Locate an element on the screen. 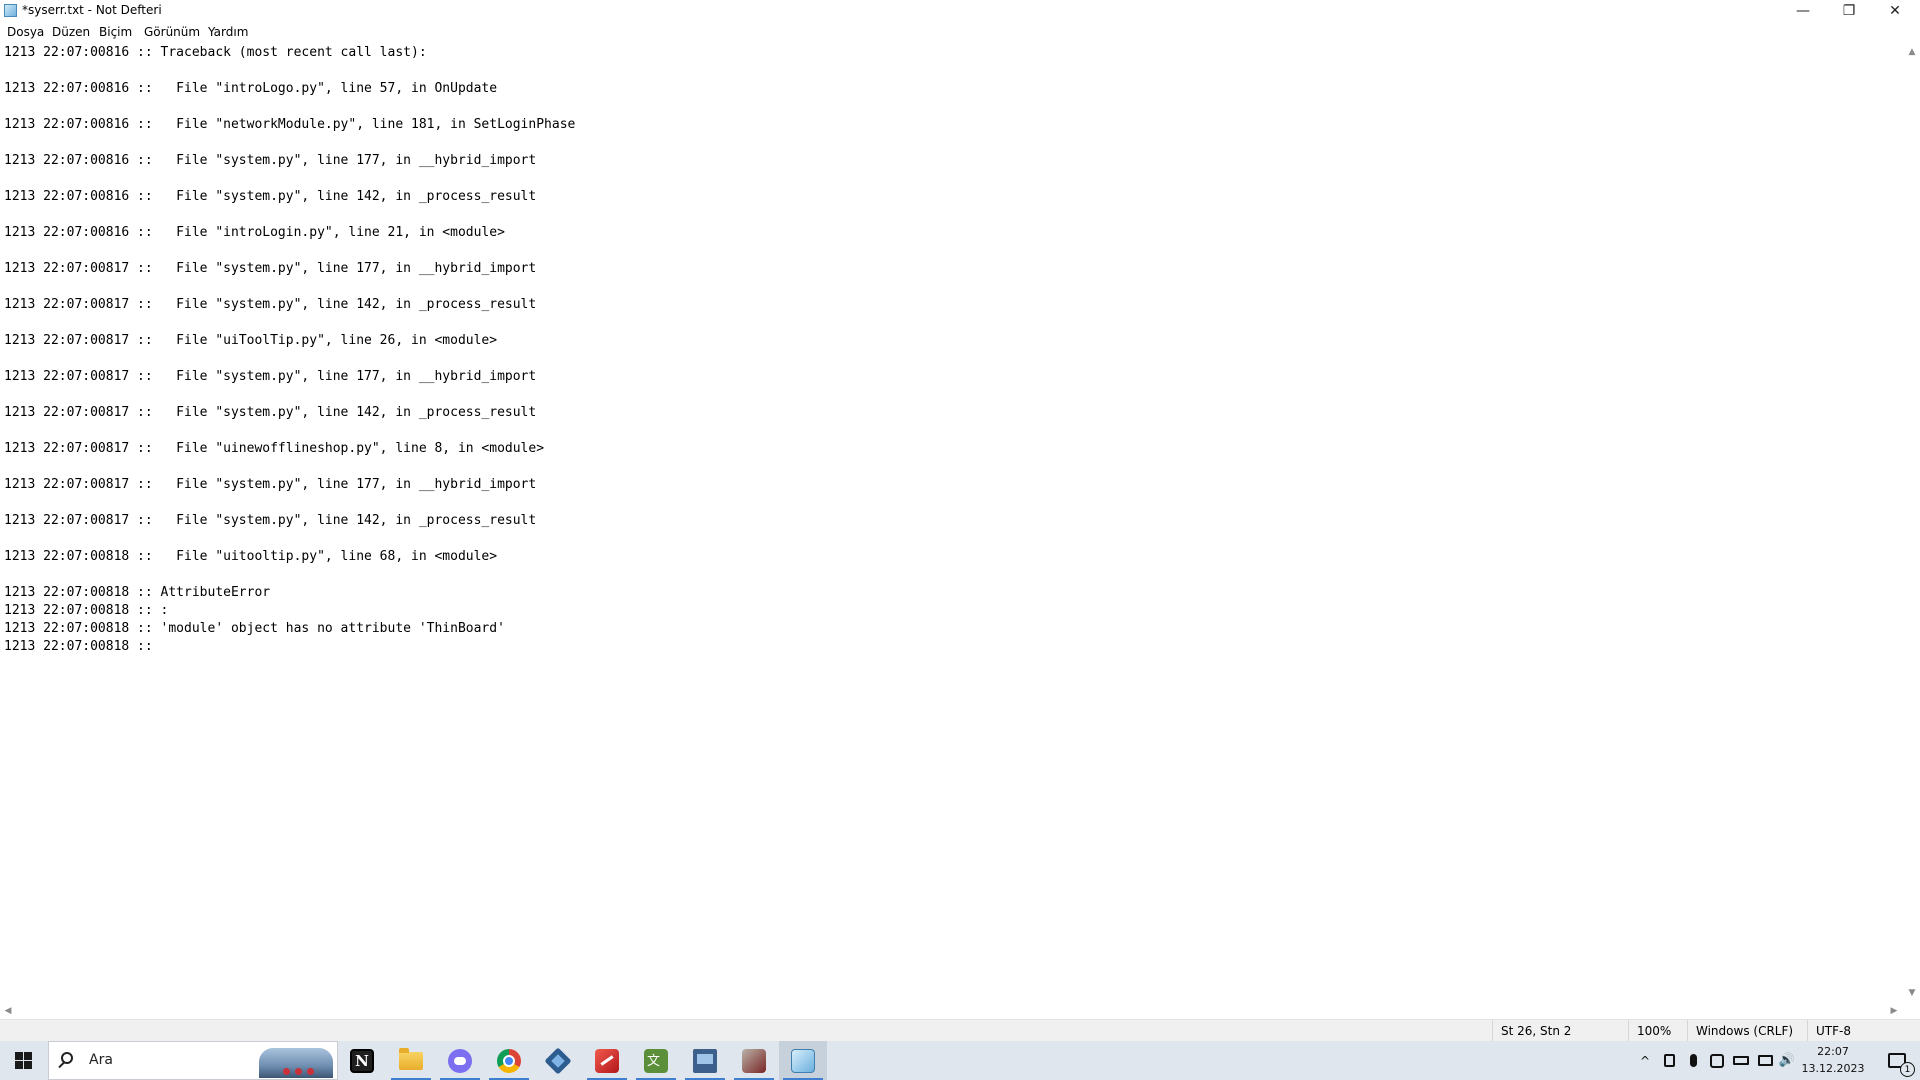 This screenshot has height=1080, width=1920. menu-bar: Dosya Düzen Biçim Görünüm Yardım is located at coordinates (960, 32).